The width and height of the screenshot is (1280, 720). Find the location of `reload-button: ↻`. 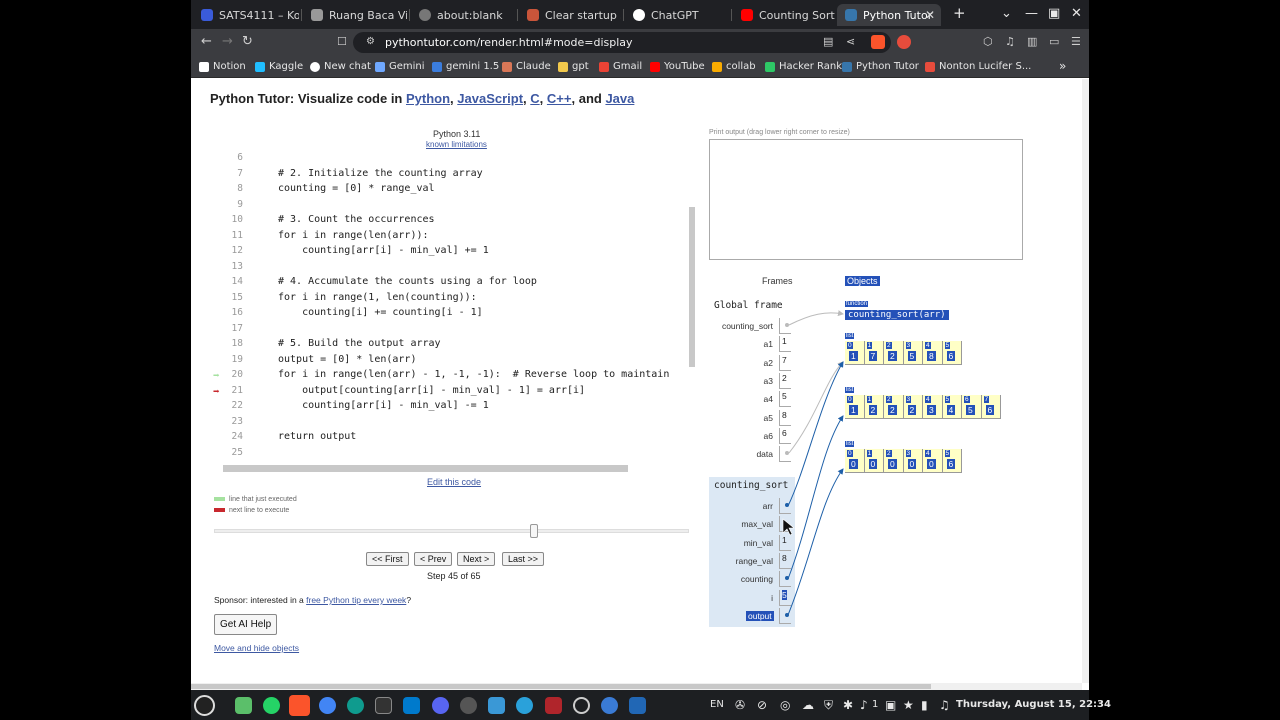

reload-button: ↻ is located at coordinates (247, 41).